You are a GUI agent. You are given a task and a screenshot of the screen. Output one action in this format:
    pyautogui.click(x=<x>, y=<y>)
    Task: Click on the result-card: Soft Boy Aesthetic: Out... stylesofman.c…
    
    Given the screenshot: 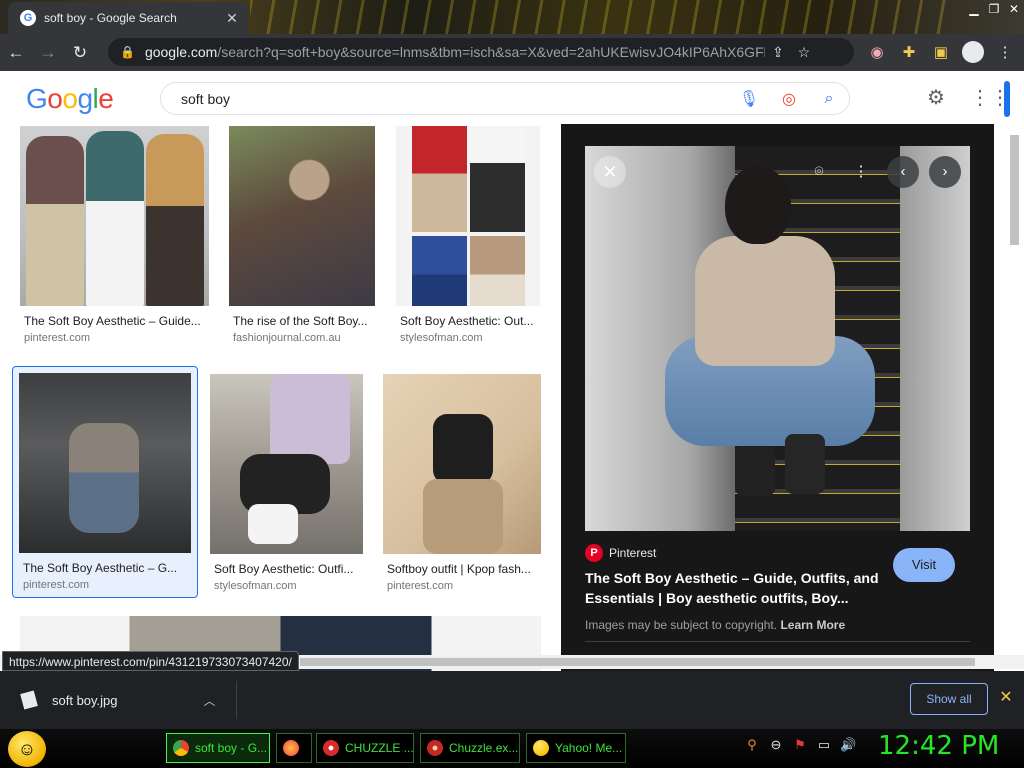 What is the action you would take?
    pyautogui.click(x=468, y=235)
    